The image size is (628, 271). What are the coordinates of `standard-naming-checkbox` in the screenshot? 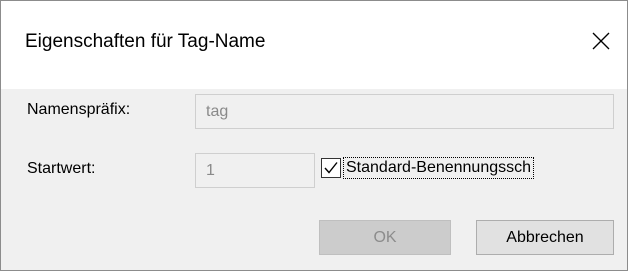 It's located at (331, 168).